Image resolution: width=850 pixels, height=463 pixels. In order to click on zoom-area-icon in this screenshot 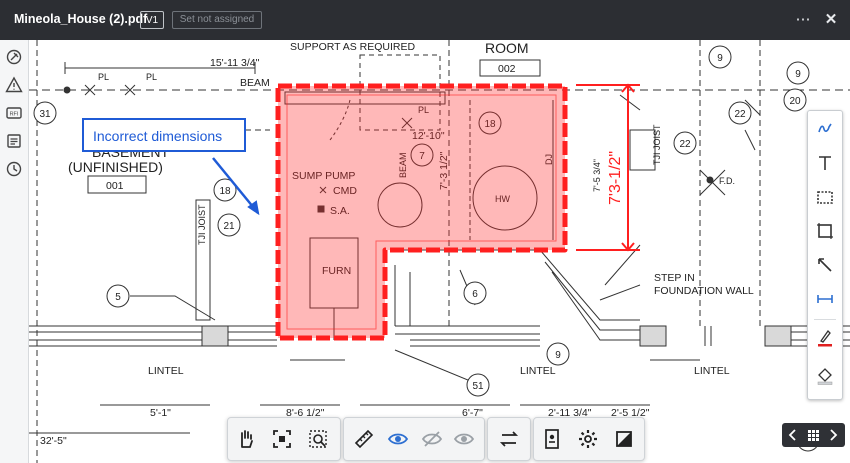, I will do `click(318, 439)`.